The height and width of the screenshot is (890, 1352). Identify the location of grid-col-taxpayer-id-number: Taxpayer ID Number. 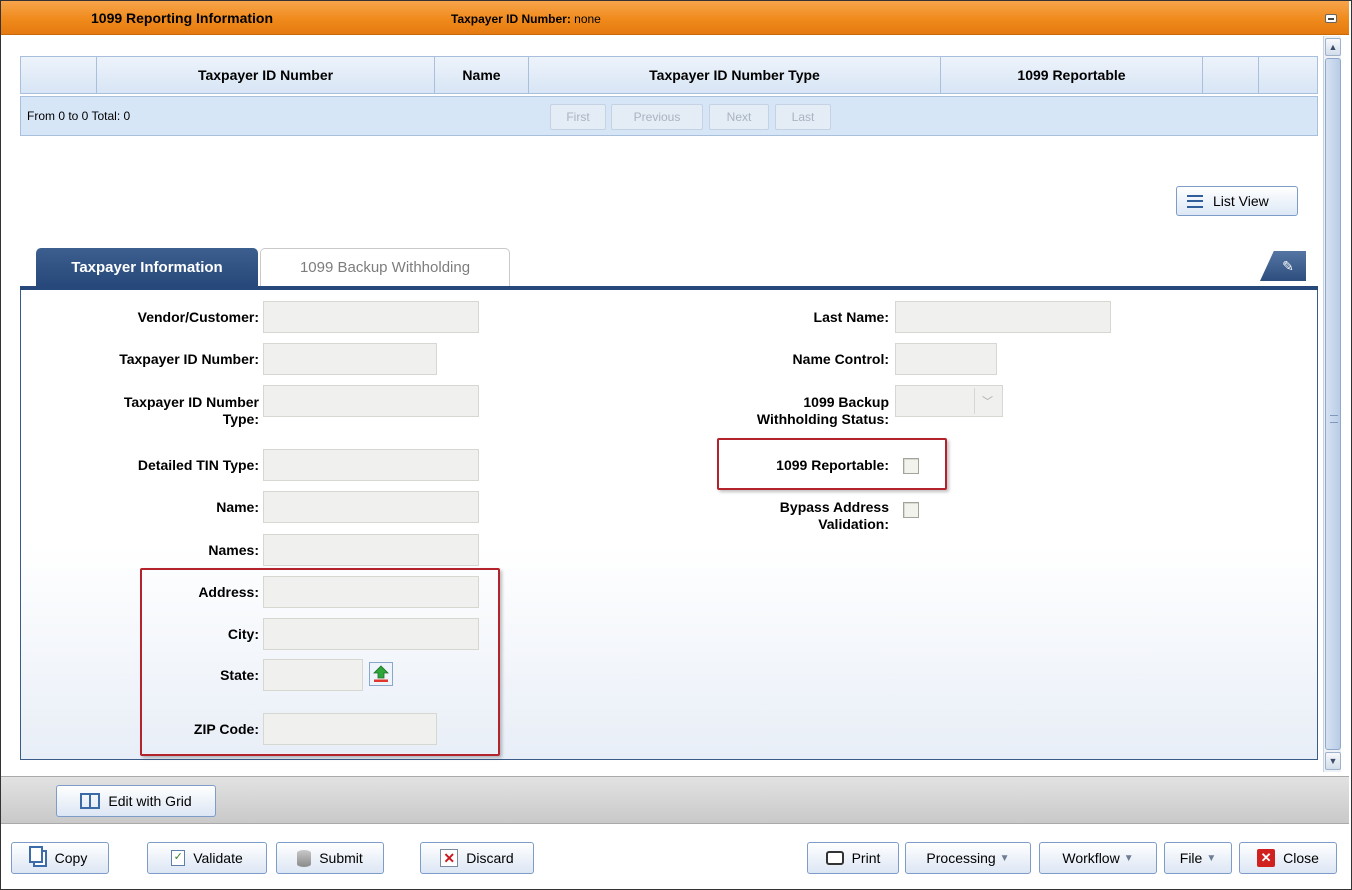
(266, 75).